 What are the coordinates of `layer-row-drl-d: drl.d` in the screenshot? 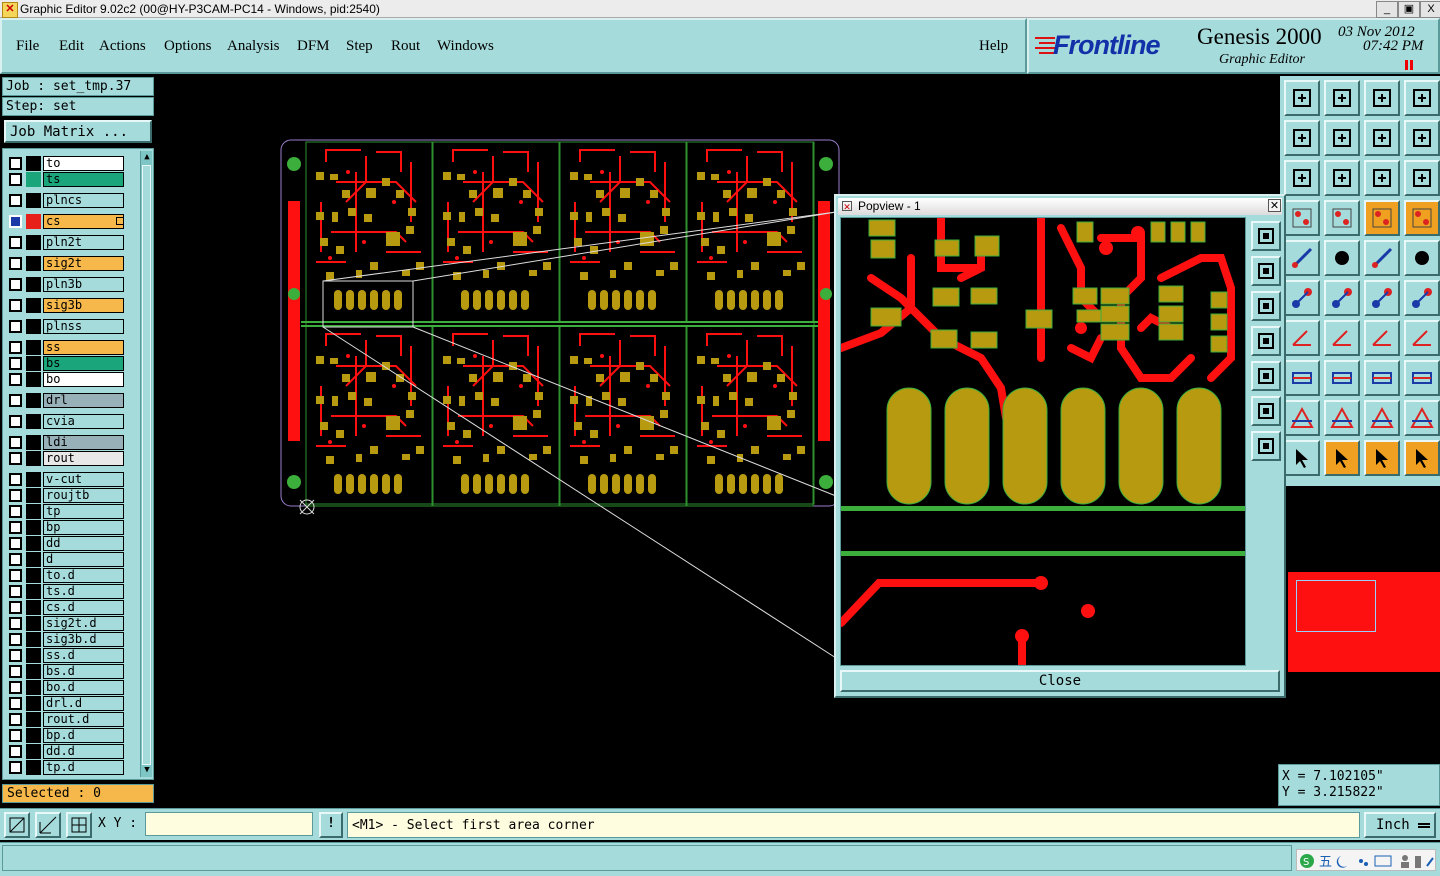 It's located at (67, 703).